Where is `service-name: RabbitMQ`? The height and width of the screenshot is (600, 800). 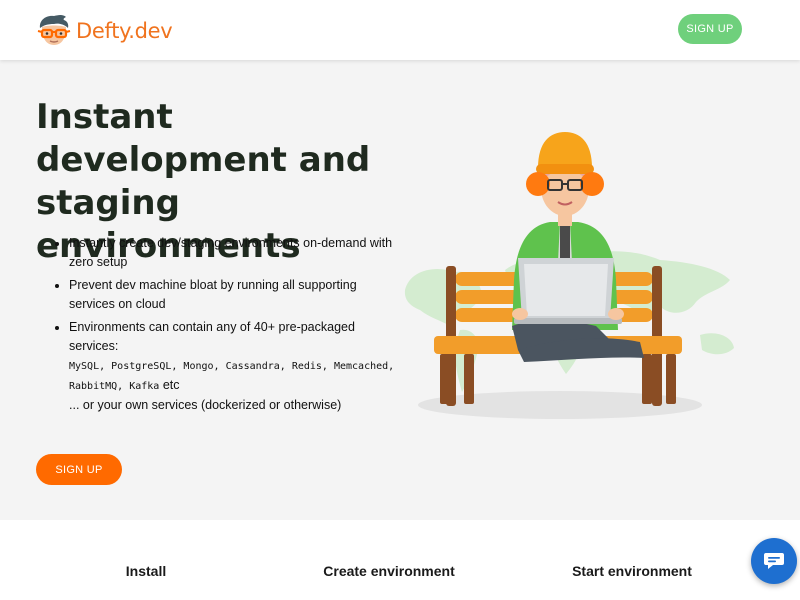 service-name: RabbitMQ is located at coordinates (93, 386).